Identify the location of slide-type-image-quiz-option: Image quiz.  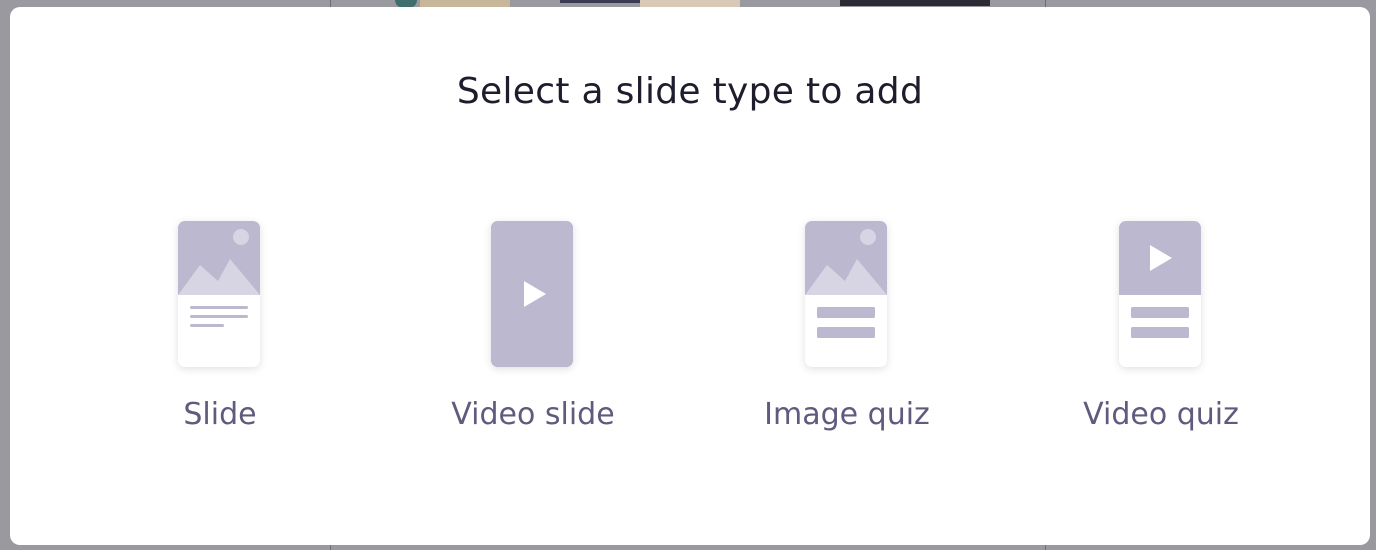
(847, 334).